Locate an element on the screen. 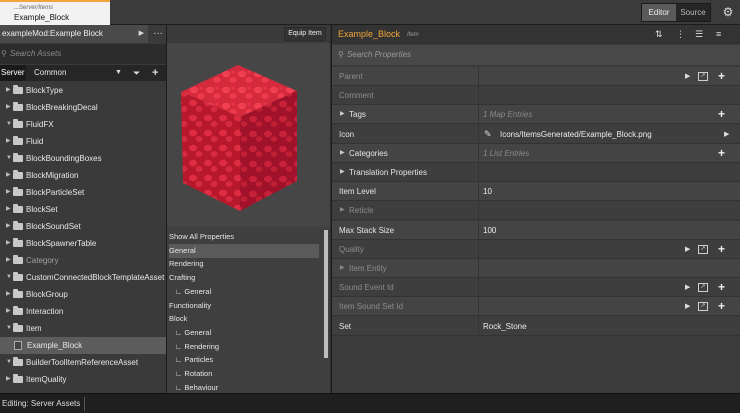 The image size is (740, 413). equip-item-button: Equip Item is located at coordinates (305, 34).